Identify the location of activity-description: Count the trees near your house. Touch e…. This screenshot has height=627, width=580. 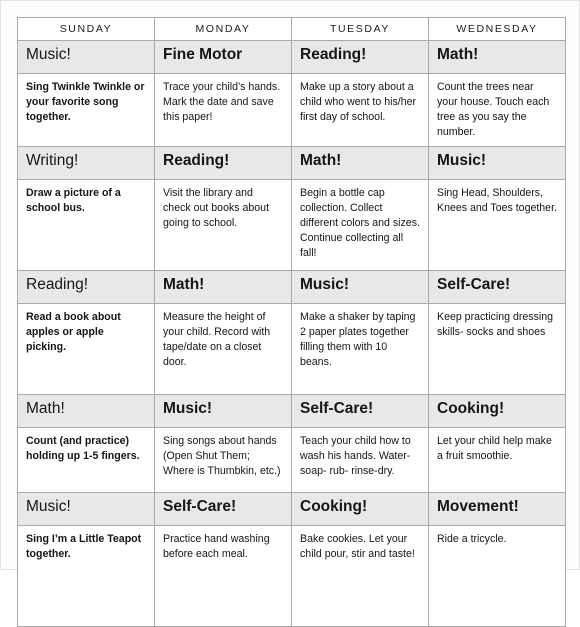
(497, 110).